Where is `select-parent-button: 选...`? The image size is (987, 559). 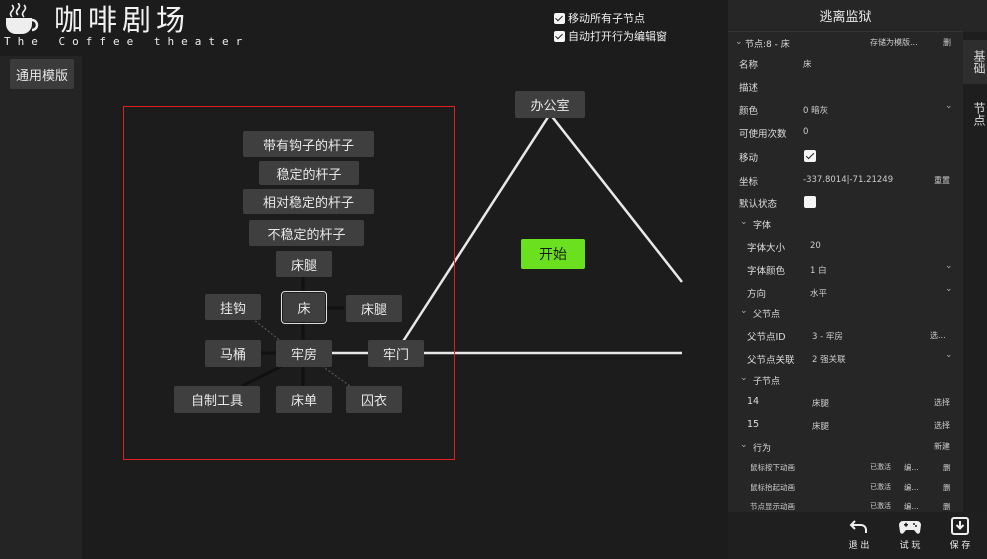 select-parent-button: 选... is located at coordinates (938, 335).